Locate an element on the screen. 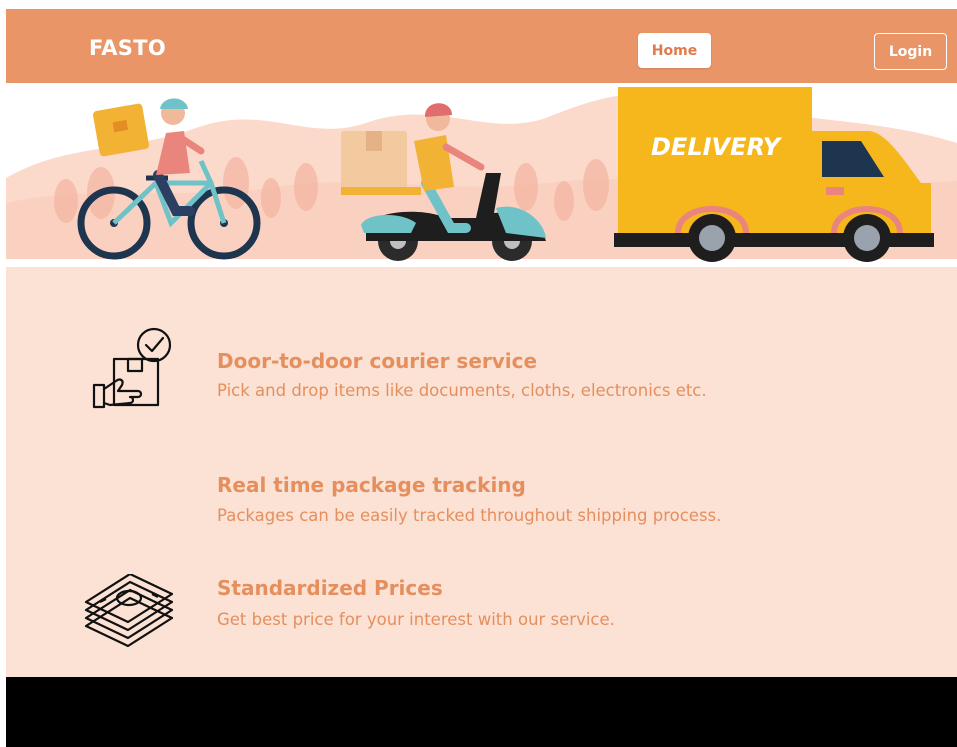 The width and height of the screenshot is (957, 747). home-button: Home is located at coordinates (674, 50).